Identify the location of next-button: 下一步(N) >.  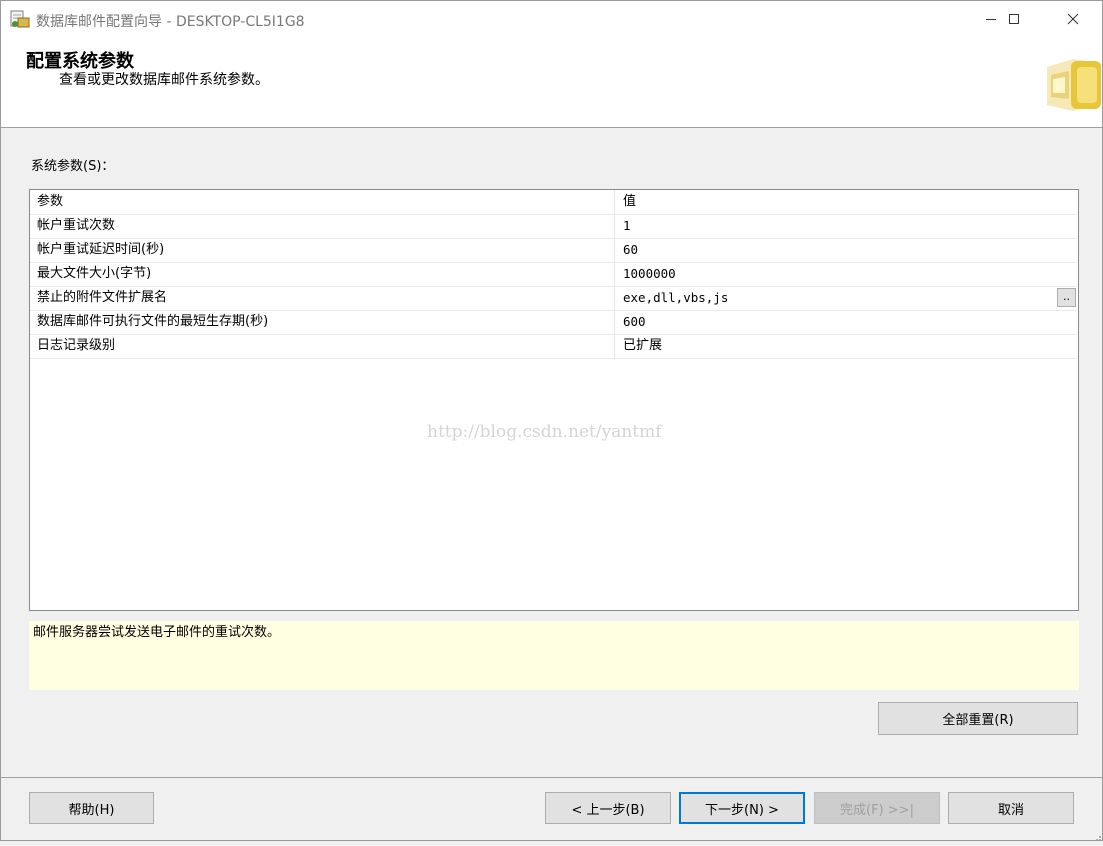
(742, 808).